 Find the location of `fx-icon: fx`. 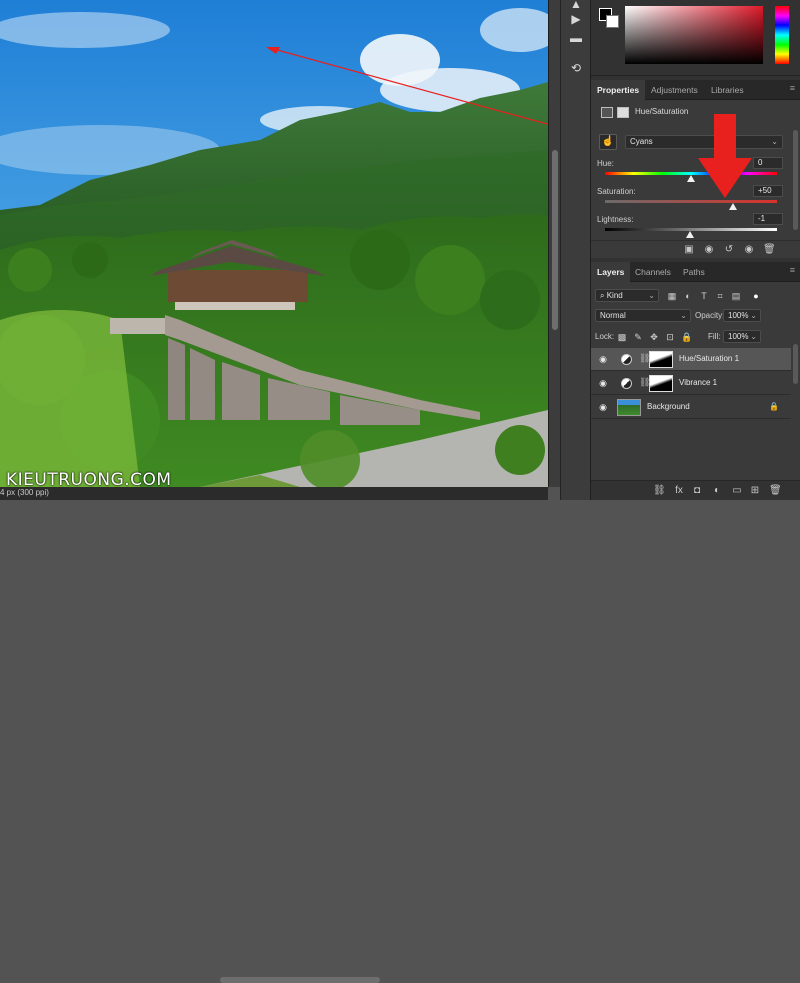

fx-icon: fx is located at coordinates (679, 491).